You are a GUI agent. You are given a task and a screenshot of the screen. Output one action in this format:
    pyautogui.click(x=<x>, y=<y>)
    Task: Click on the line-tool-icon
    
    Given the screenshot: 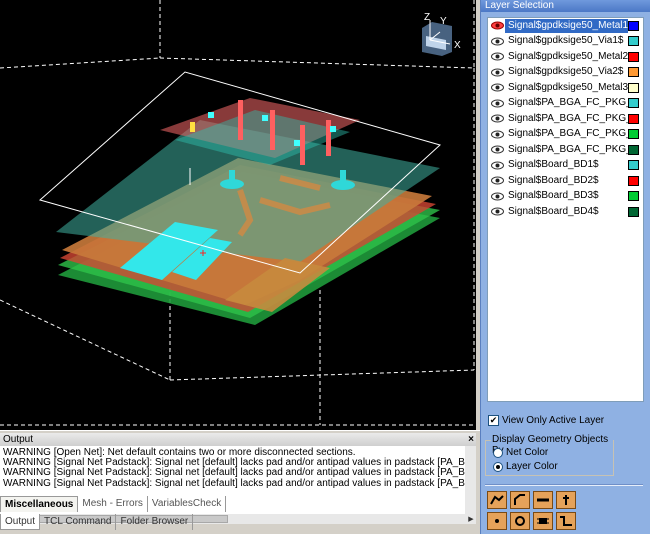 What is the action you would take?
    pyautogui.click(x=543, y=500)
    